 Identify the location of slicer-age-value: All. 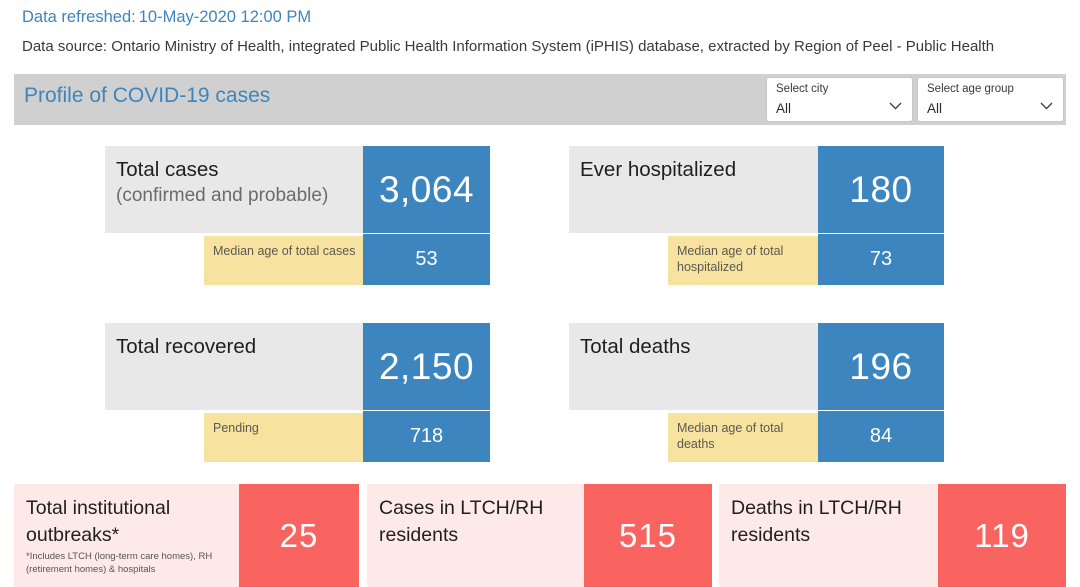
(935, 108).